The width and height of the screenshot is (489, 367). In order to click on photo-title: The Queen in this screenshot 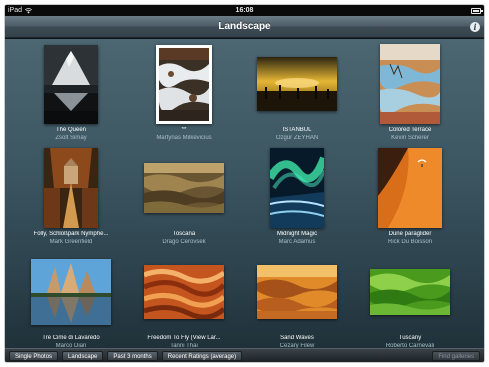, I will do `click(71, 130)`.